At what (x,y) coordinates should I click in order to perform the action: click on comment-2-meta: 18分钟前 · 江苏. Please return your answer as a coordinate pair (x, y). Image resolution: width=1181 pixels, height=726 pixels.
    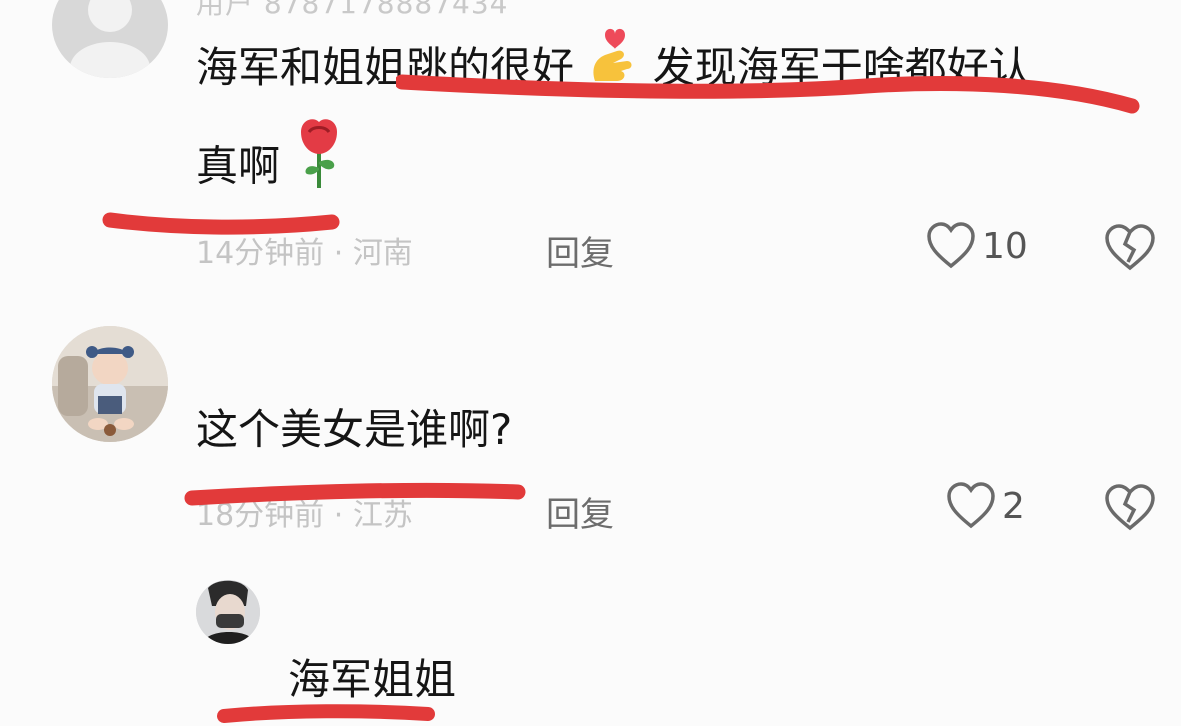
    Looking at the image, I should click on (304, 515).